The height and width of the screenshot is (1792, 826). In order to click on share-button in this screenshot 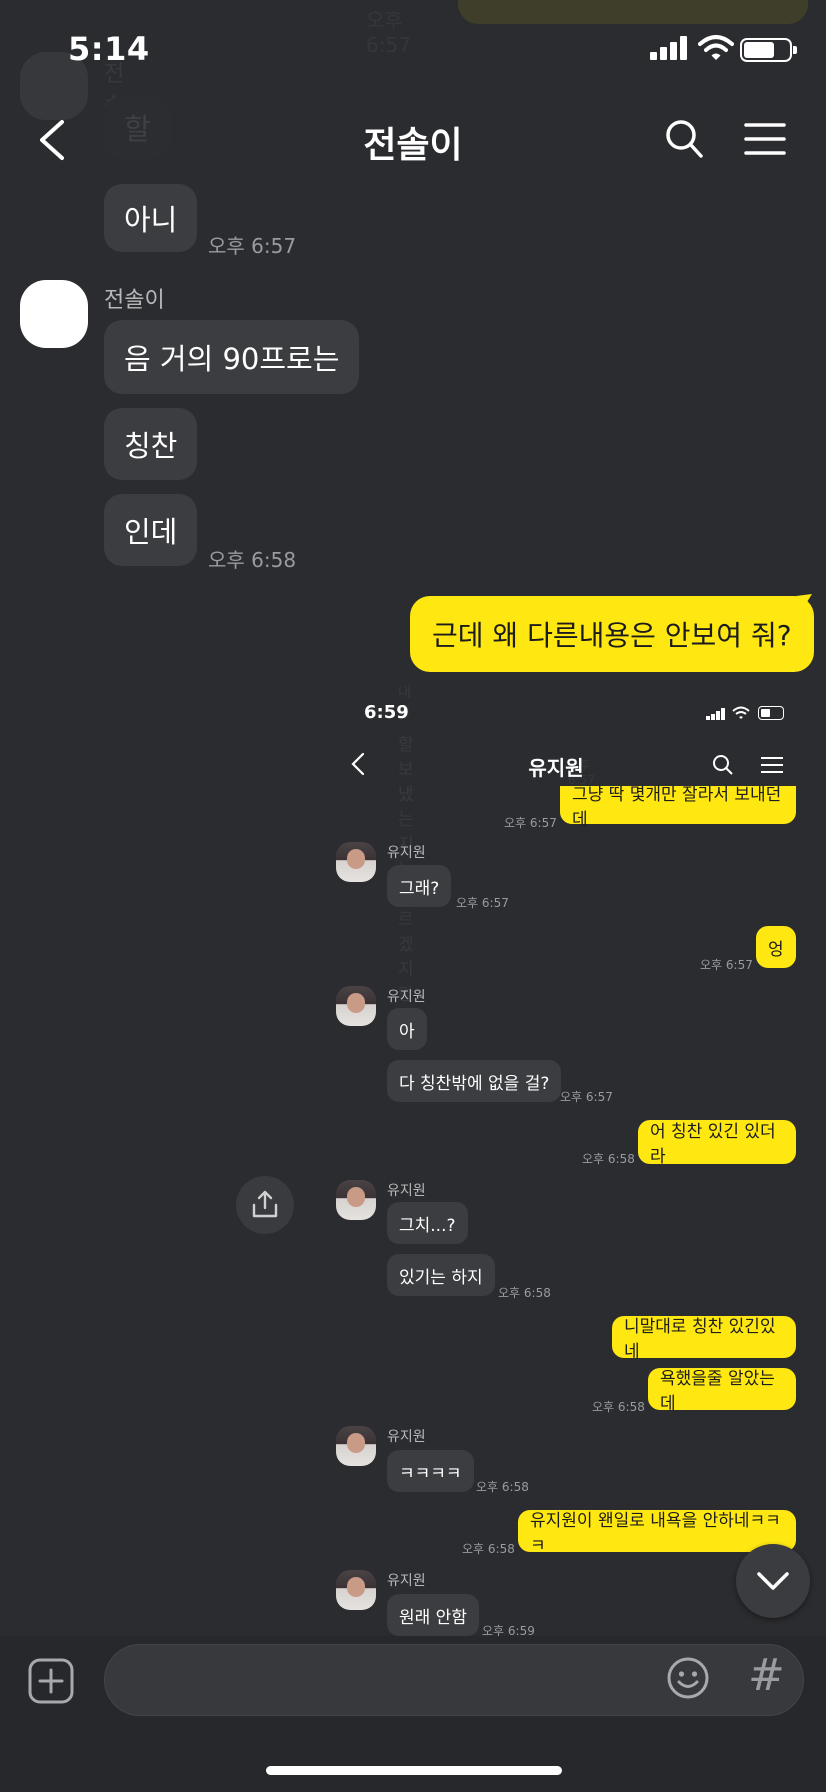, I will do `click(265, 1205)`.